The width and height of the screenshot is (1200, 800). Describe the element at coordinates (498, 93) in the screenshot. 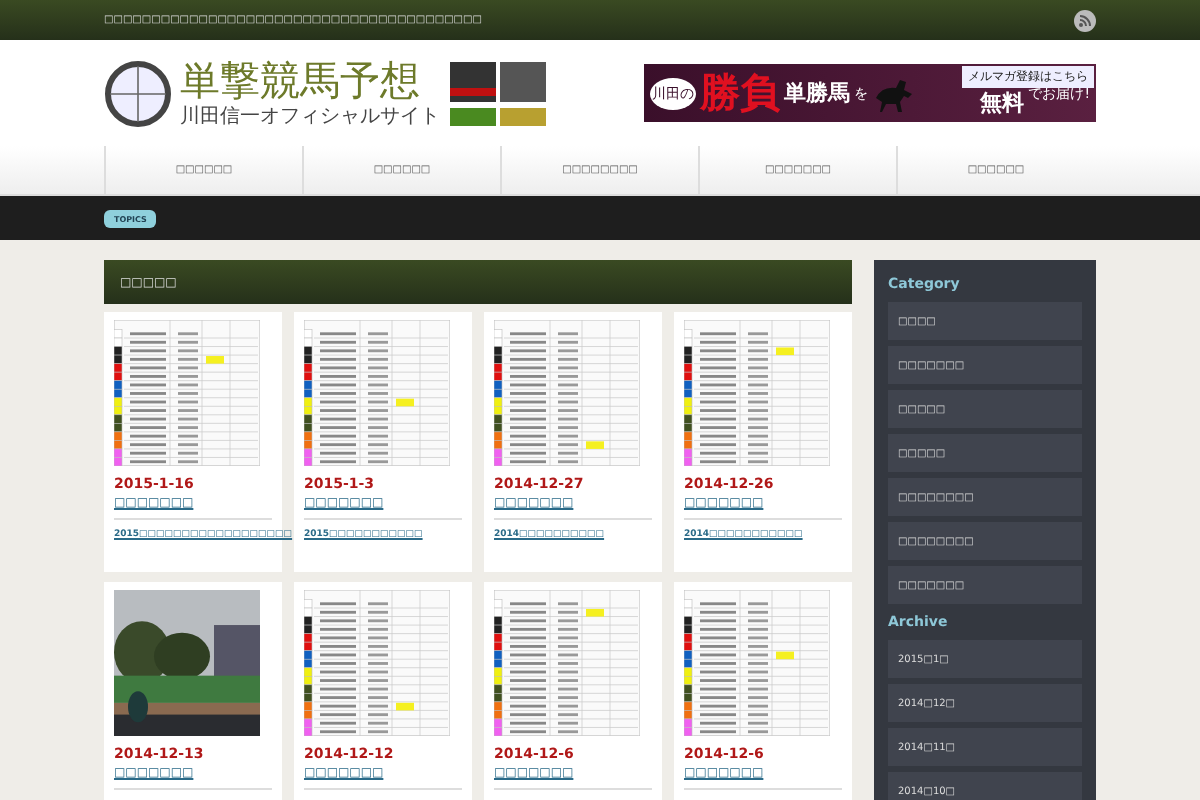

I see `book-covers-drawing` at that location.